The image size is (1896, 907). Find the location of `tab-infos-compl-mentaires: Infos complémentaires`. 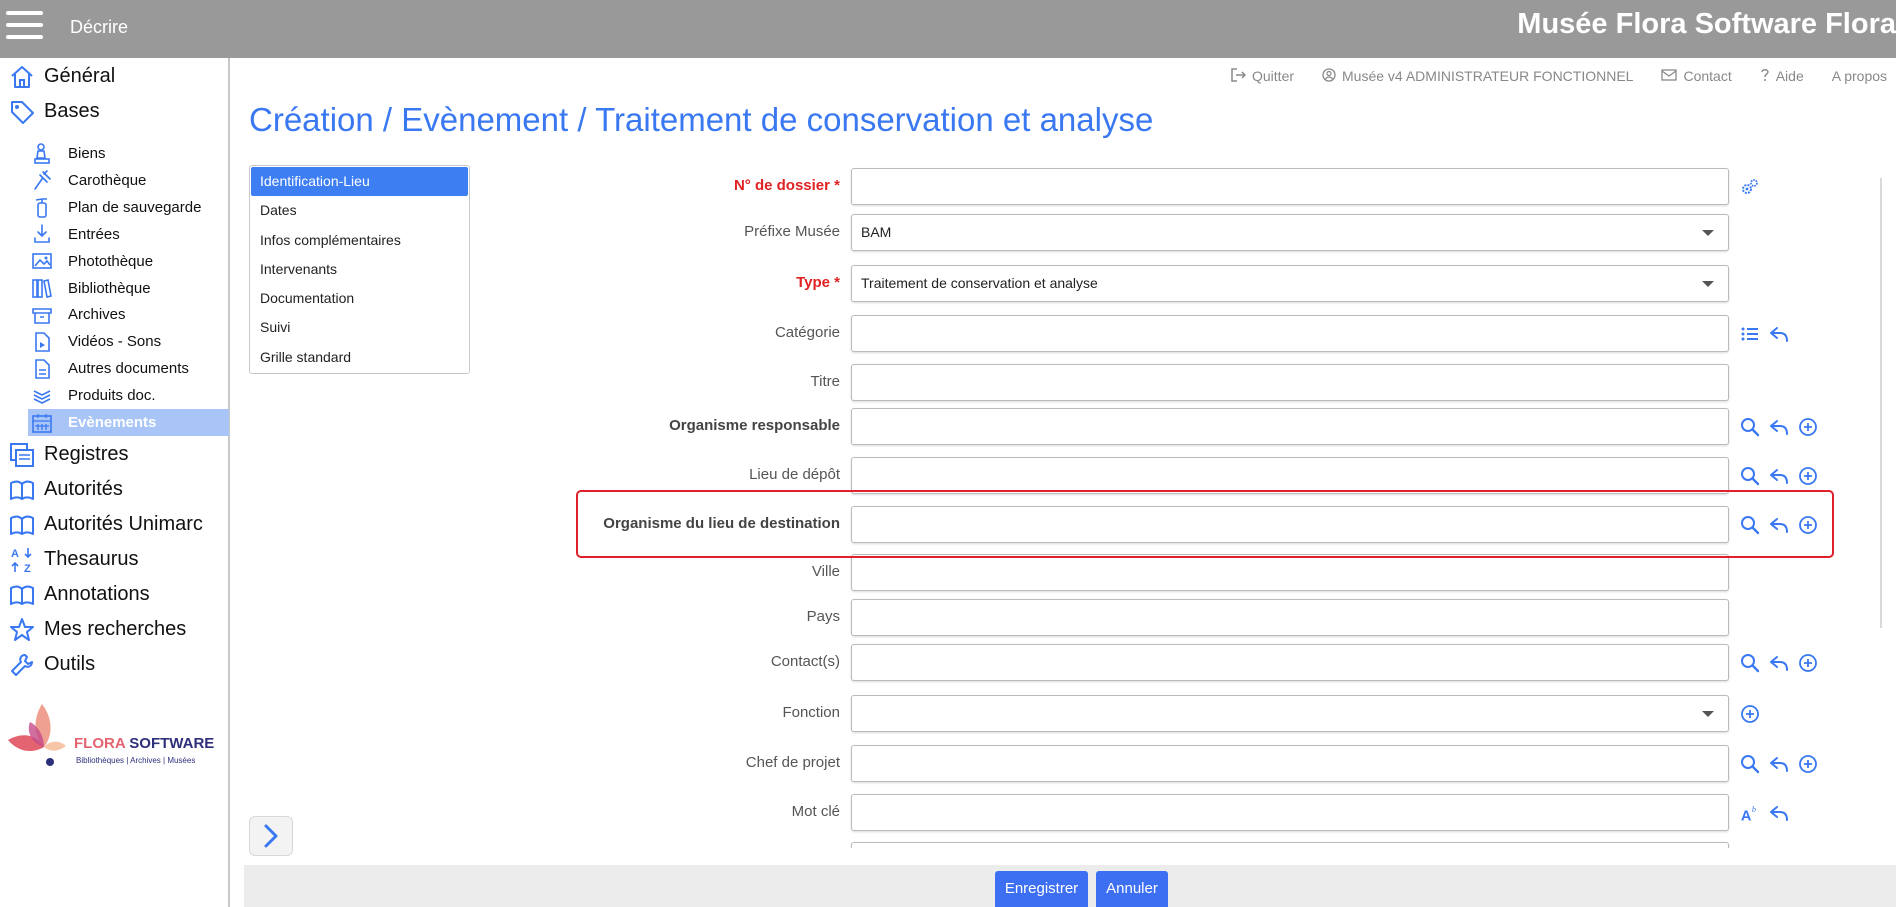

tab-infos-compl-mentaires: Infos complémentaires is located at coordinates (359, 240).